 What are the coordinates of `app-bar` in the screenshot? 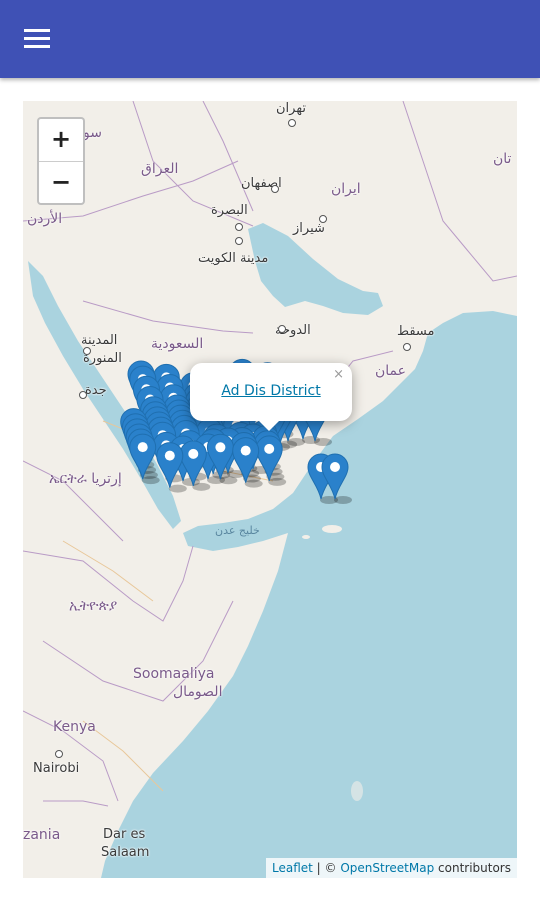 It's located at (270, 39).